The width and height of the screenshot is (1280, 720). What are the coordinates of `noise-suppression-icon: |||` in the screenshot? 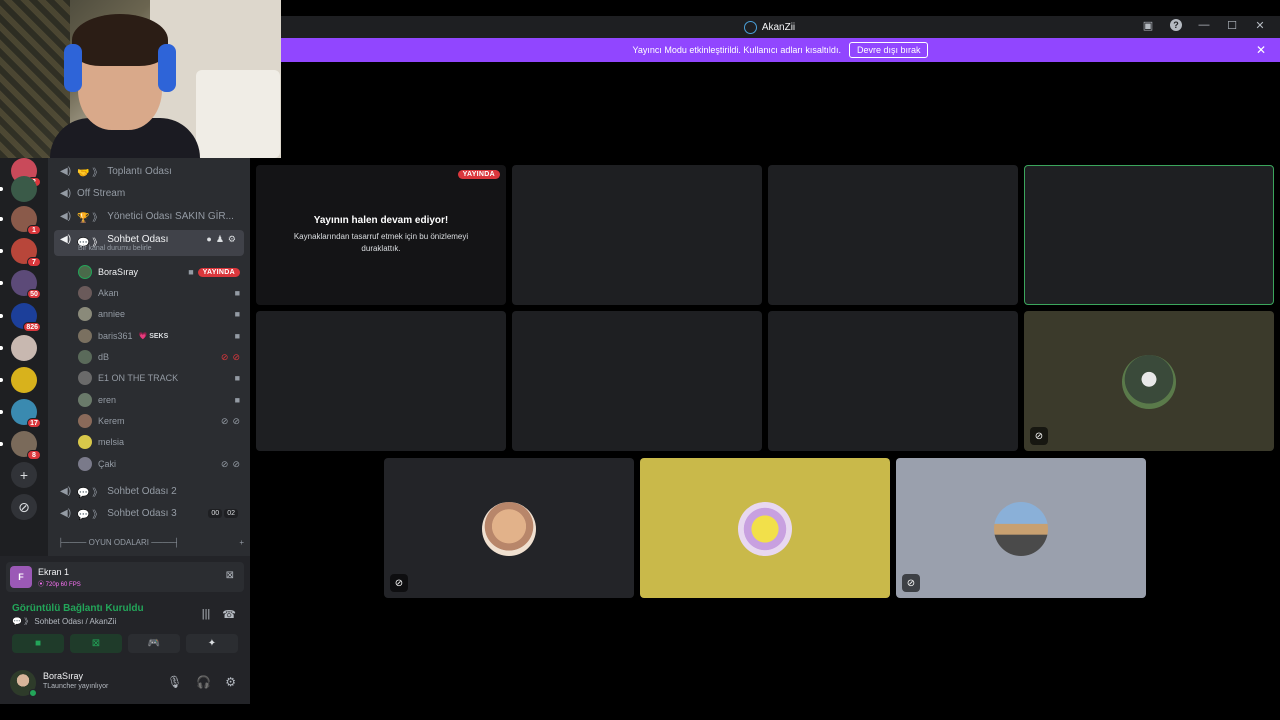 It's located at (206, 614).